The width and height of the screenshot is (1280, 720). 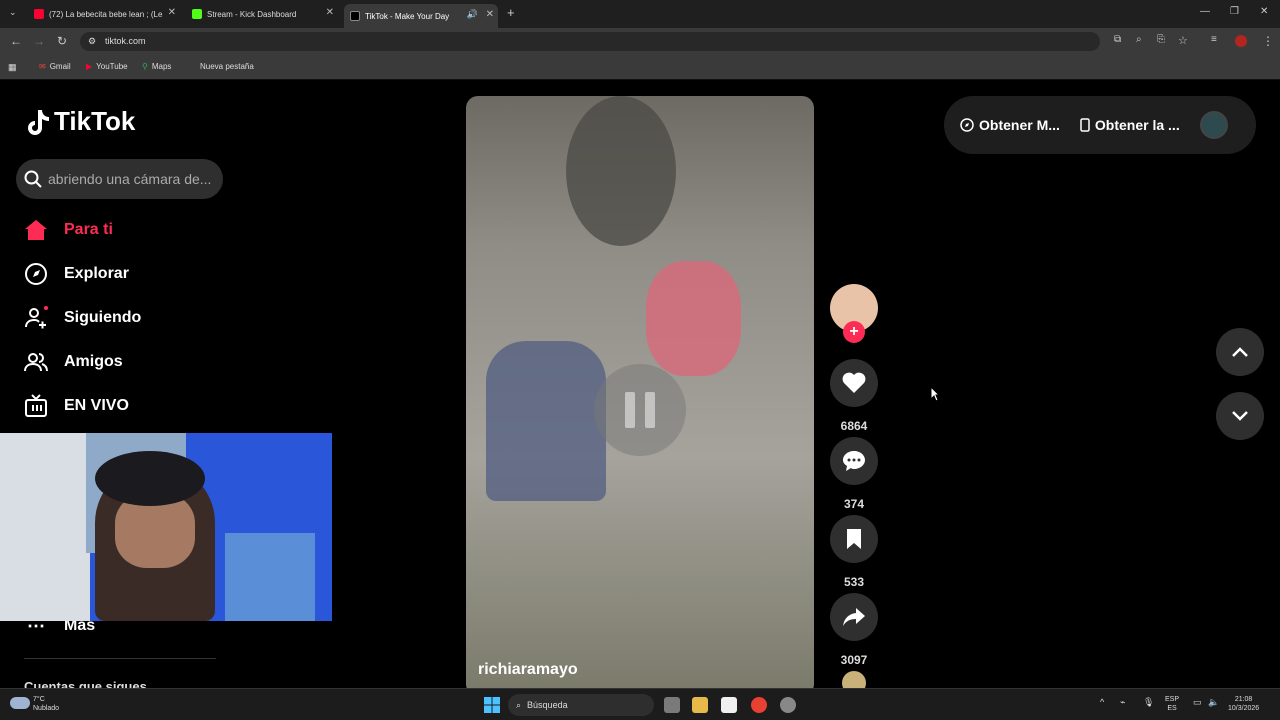 What do you see at coordinates (854, 426) in the screenshot?
I see `like-count: 6864` at bounding box center [854, 426].